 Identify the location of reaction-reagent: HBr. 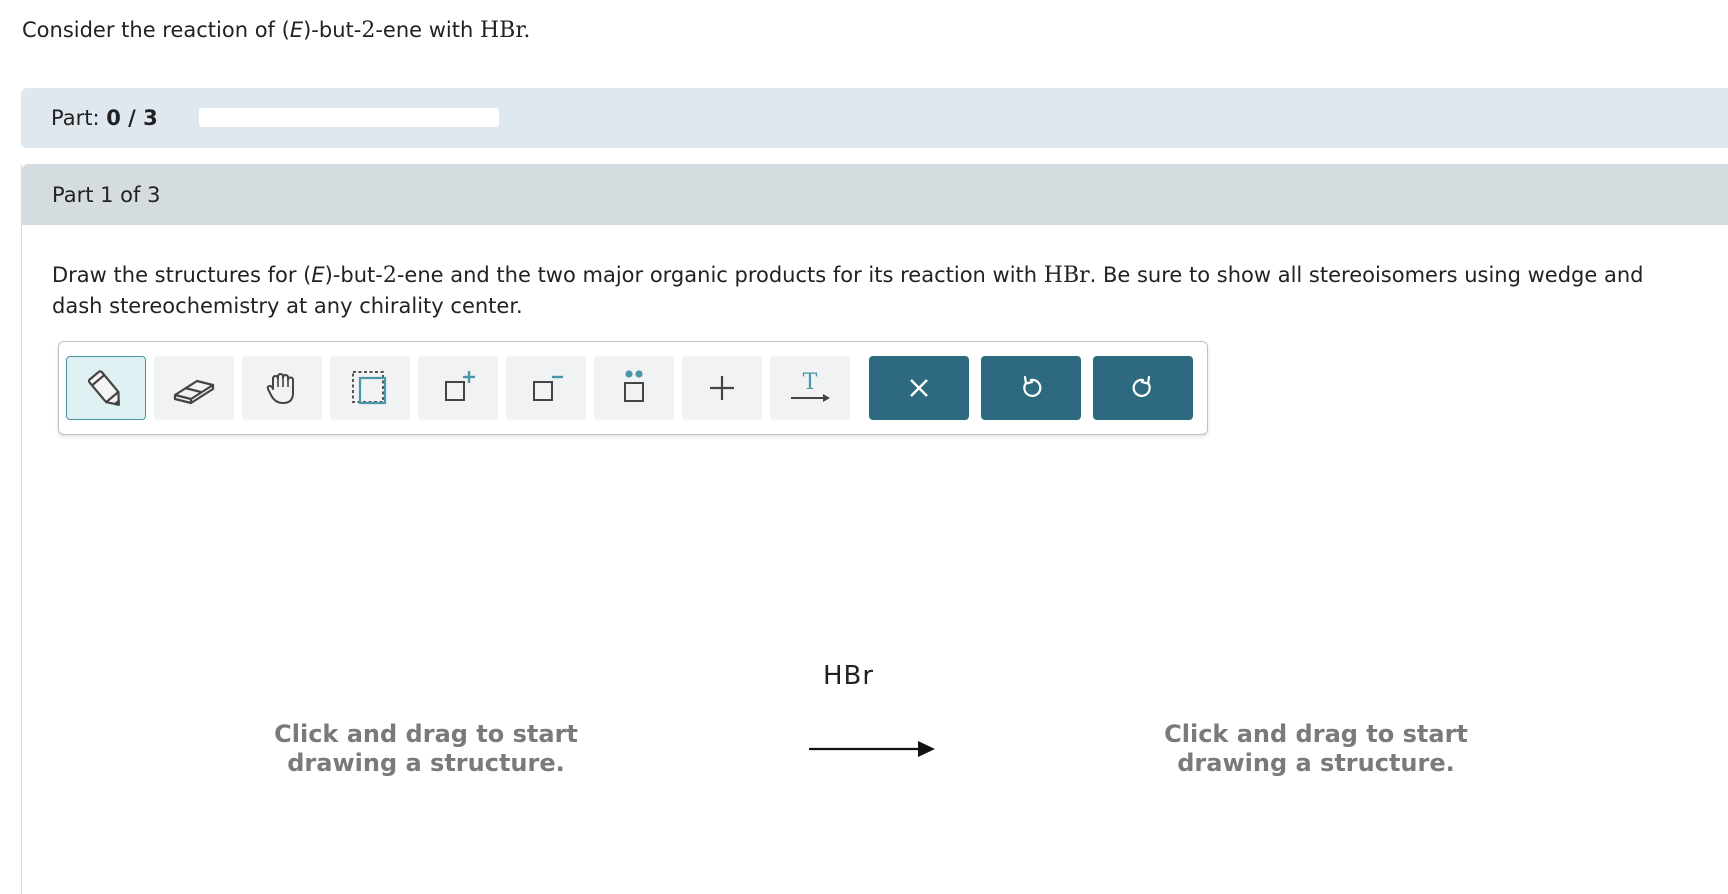
(849, 676).